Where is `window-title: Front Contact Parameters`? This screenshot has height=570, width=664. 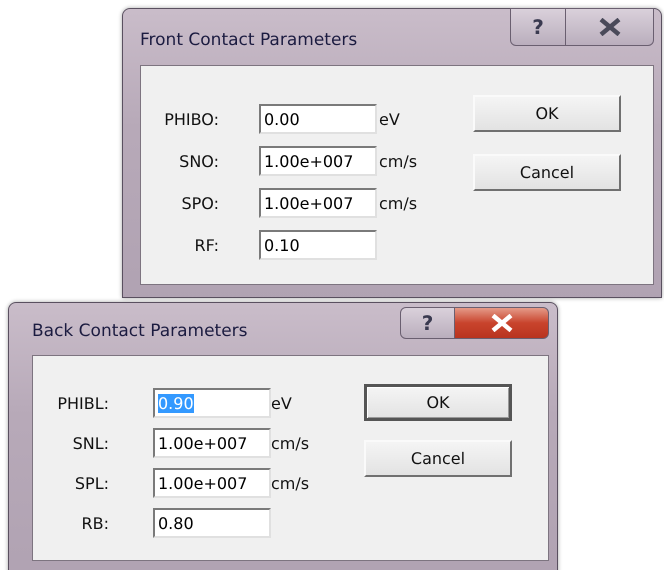 window-title: Front Contact Parameters is located at coordinates (249, 39).